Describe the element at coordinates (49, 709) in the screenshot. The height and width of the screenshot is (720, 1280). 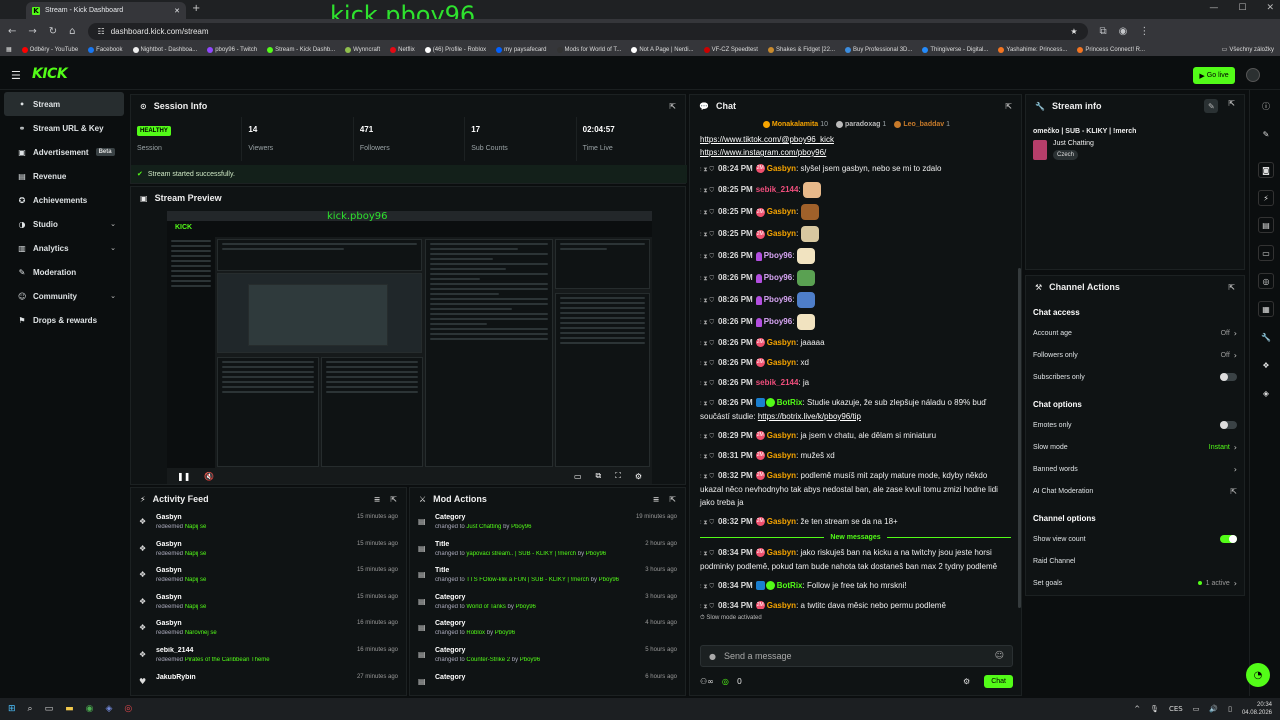
I see `file-explorer-icon: ▭` at that location.